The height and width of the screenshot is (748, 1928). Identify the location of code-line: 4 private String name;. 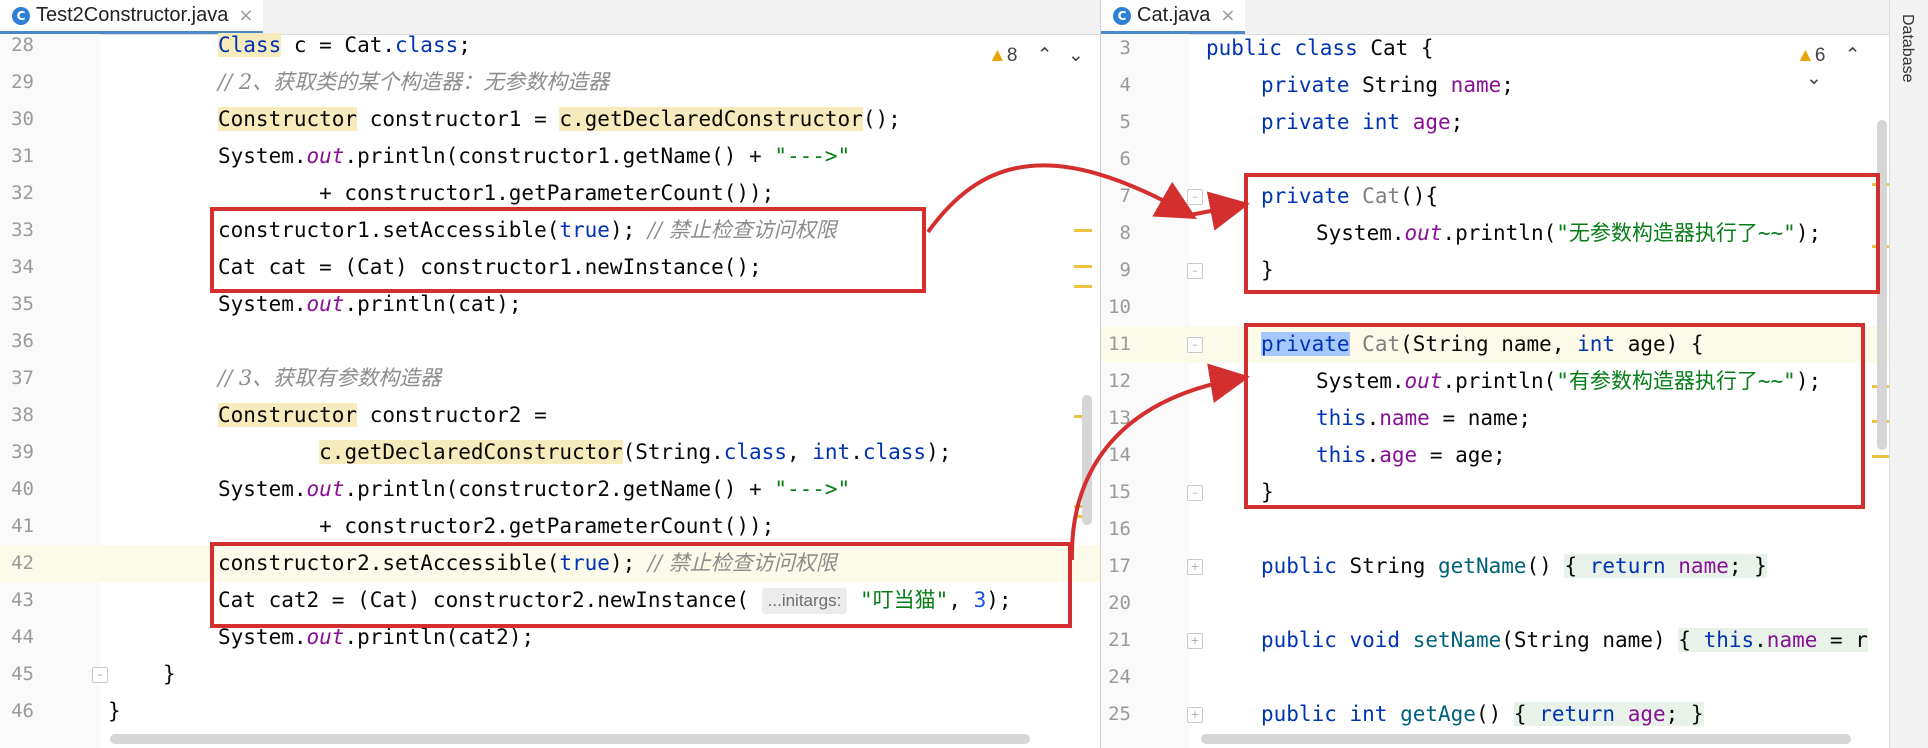
(1316, 85).